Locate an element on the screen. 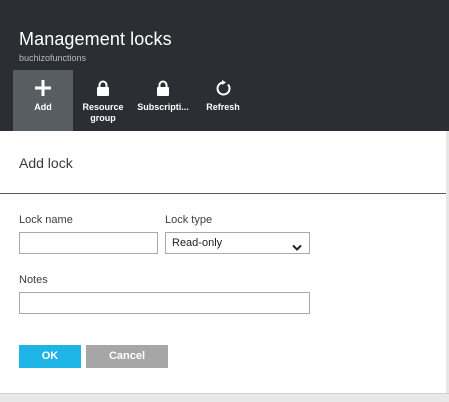 Image resolution: width=449 pixels, height=402 pixels. cancel-button: Cancel is located at coordinates (127, 356).